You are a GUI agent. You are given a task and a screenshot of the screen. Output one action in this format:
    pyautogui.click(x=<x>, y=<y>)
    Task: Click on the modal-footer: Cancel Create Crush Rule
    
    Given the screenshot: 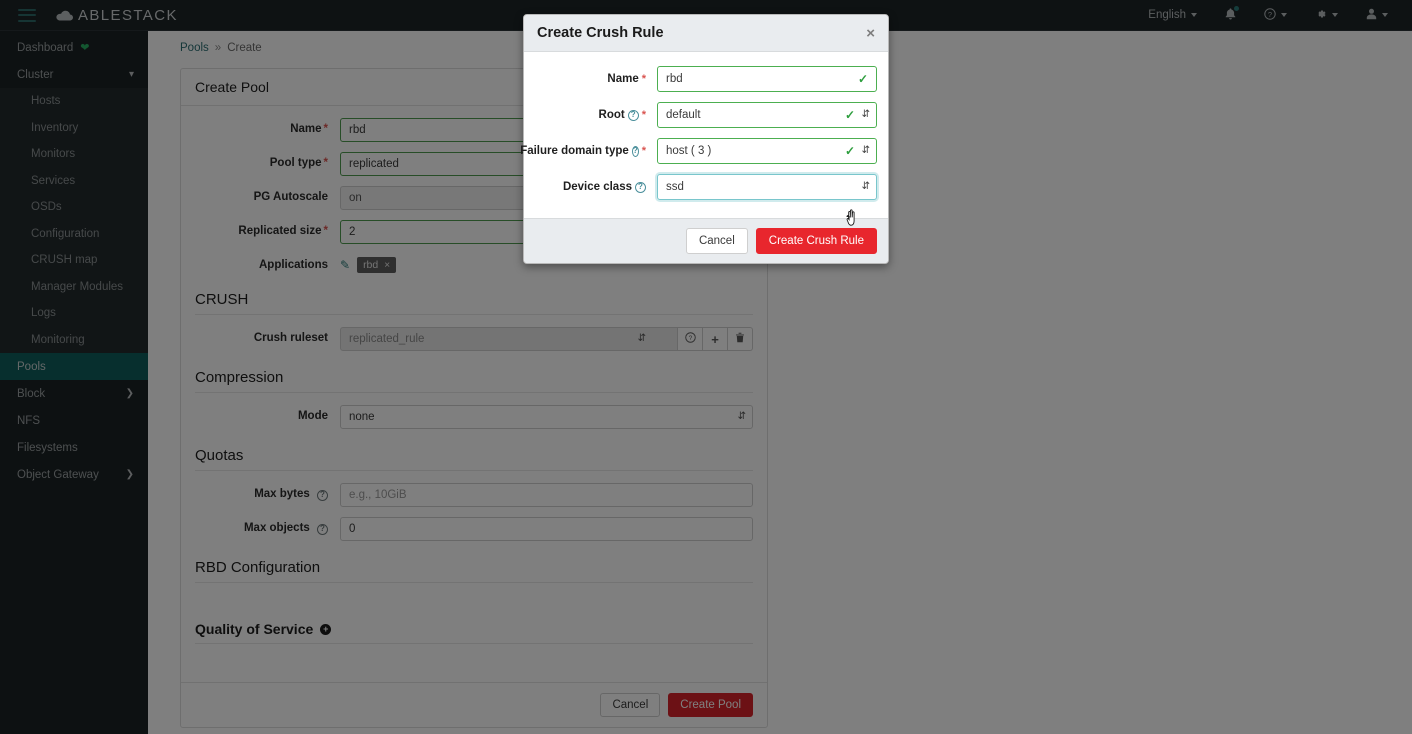 What is the action you would take?
    pyautogui.click(x=706, y=240)
    